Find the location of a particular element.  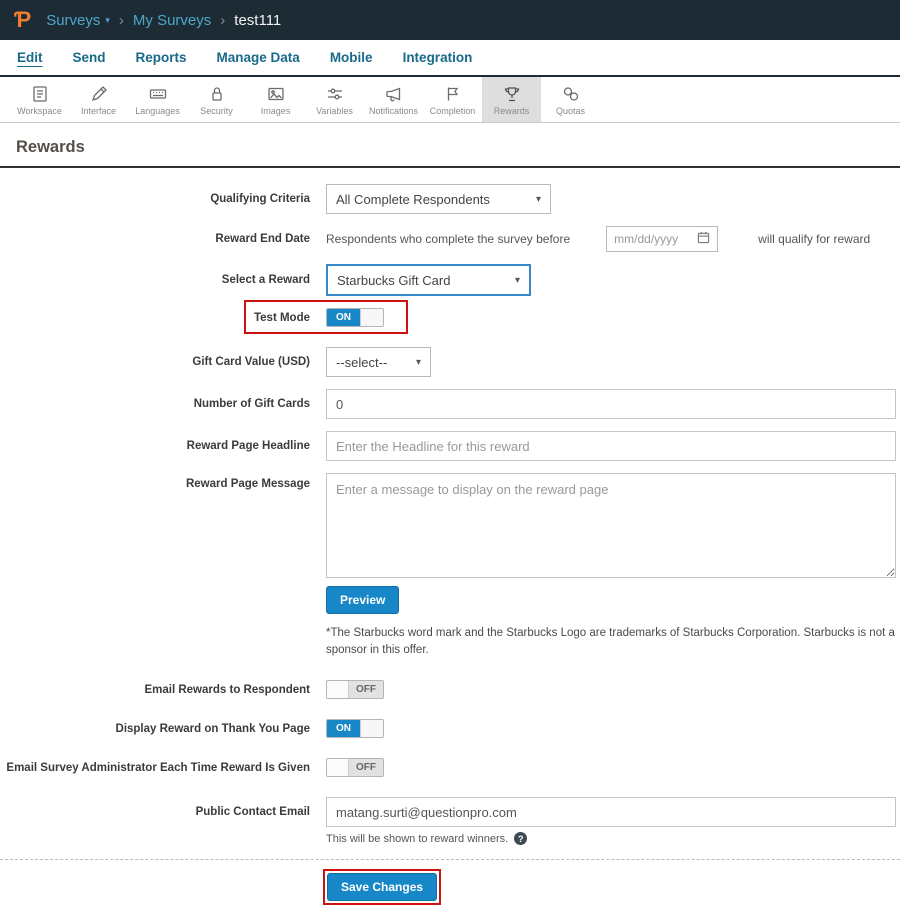

email-admin-toggle: OFF is located at coordinates (355, 768).